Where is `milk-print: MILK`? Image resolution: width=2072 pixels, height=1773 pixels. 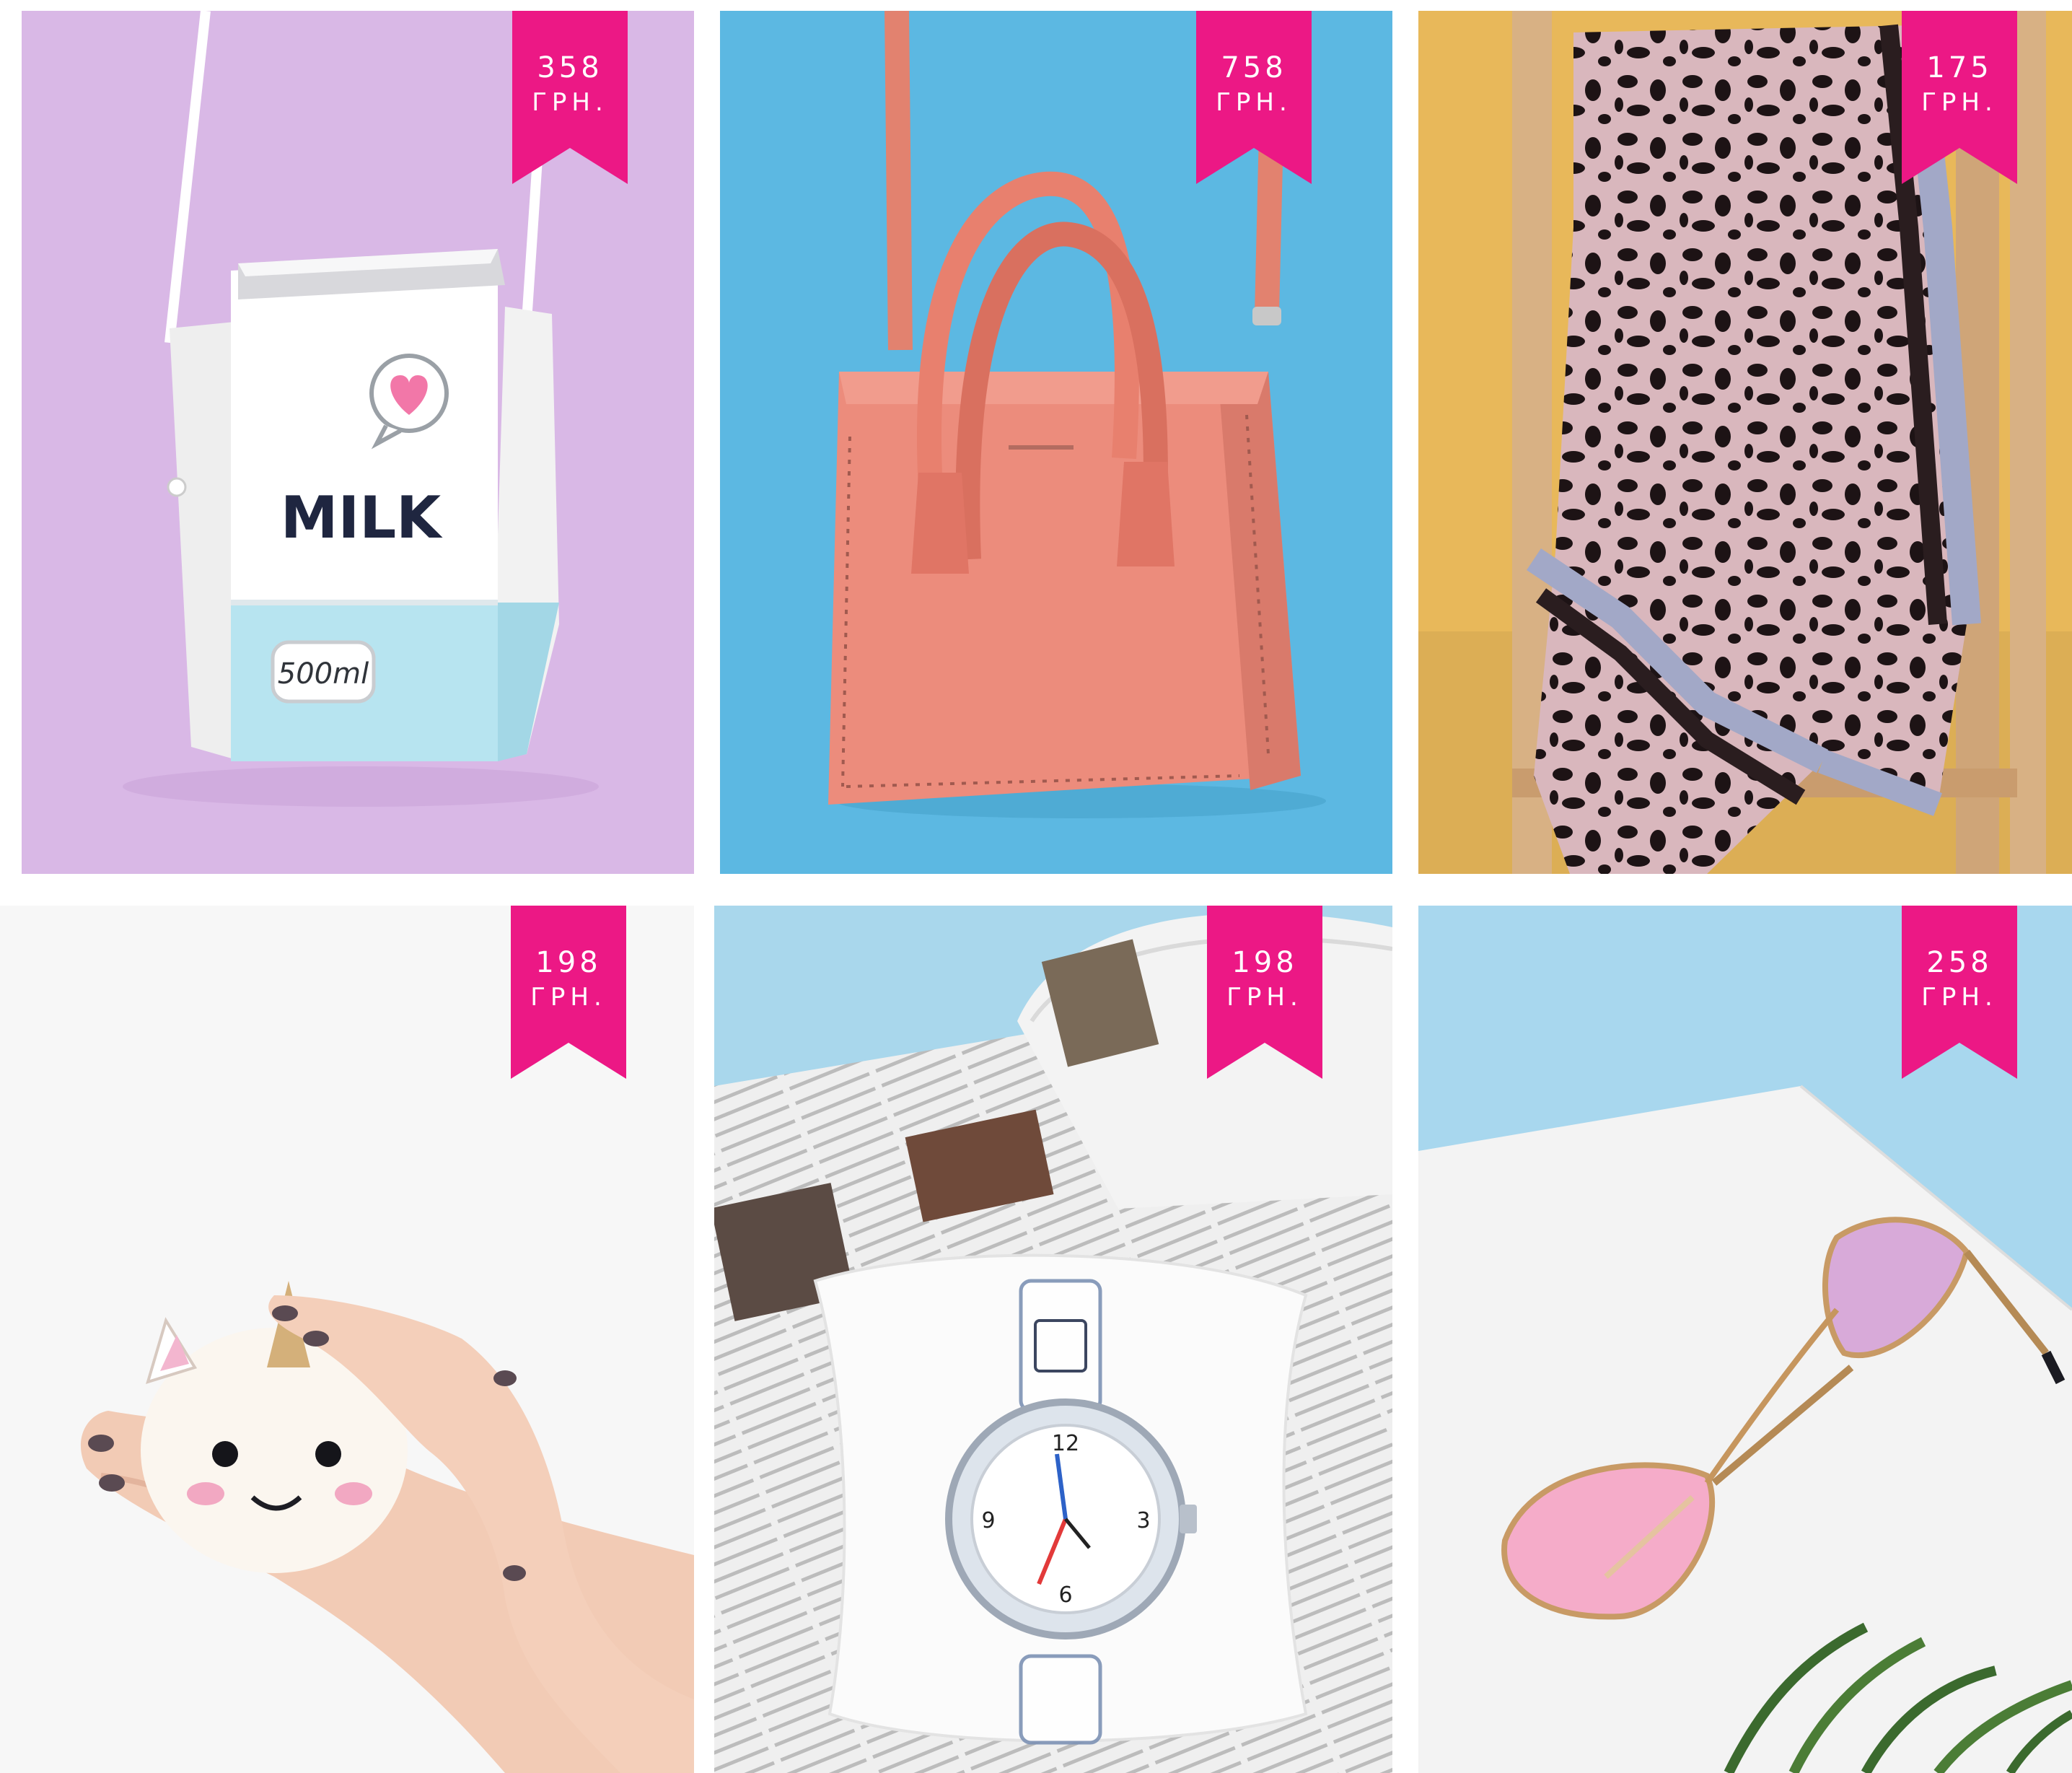
milk-print: MILK is located at coordinates (362, 517).